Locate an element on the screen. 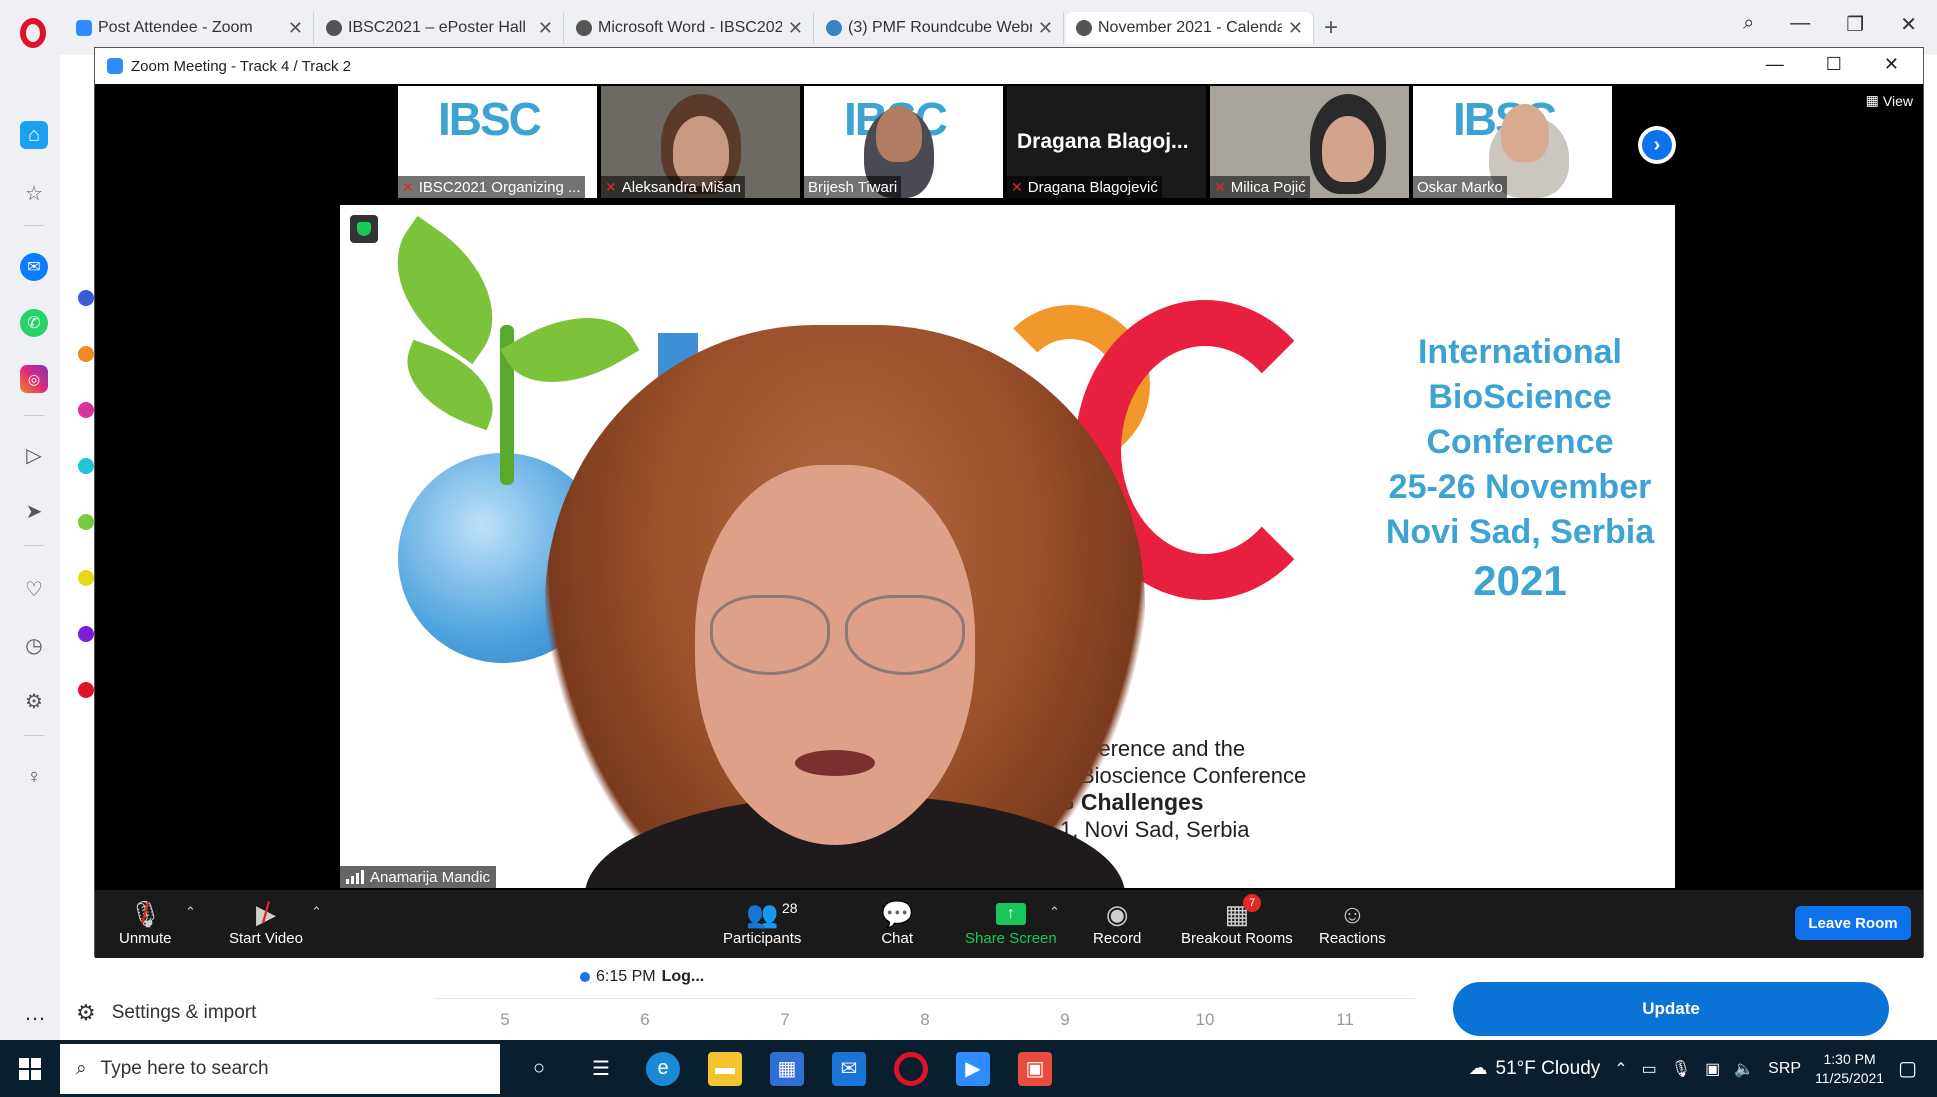 The height and width of the screenshot is (1097, 1937). unmute-button: 🎙 / Unmute is located at coordinates (145, 922).